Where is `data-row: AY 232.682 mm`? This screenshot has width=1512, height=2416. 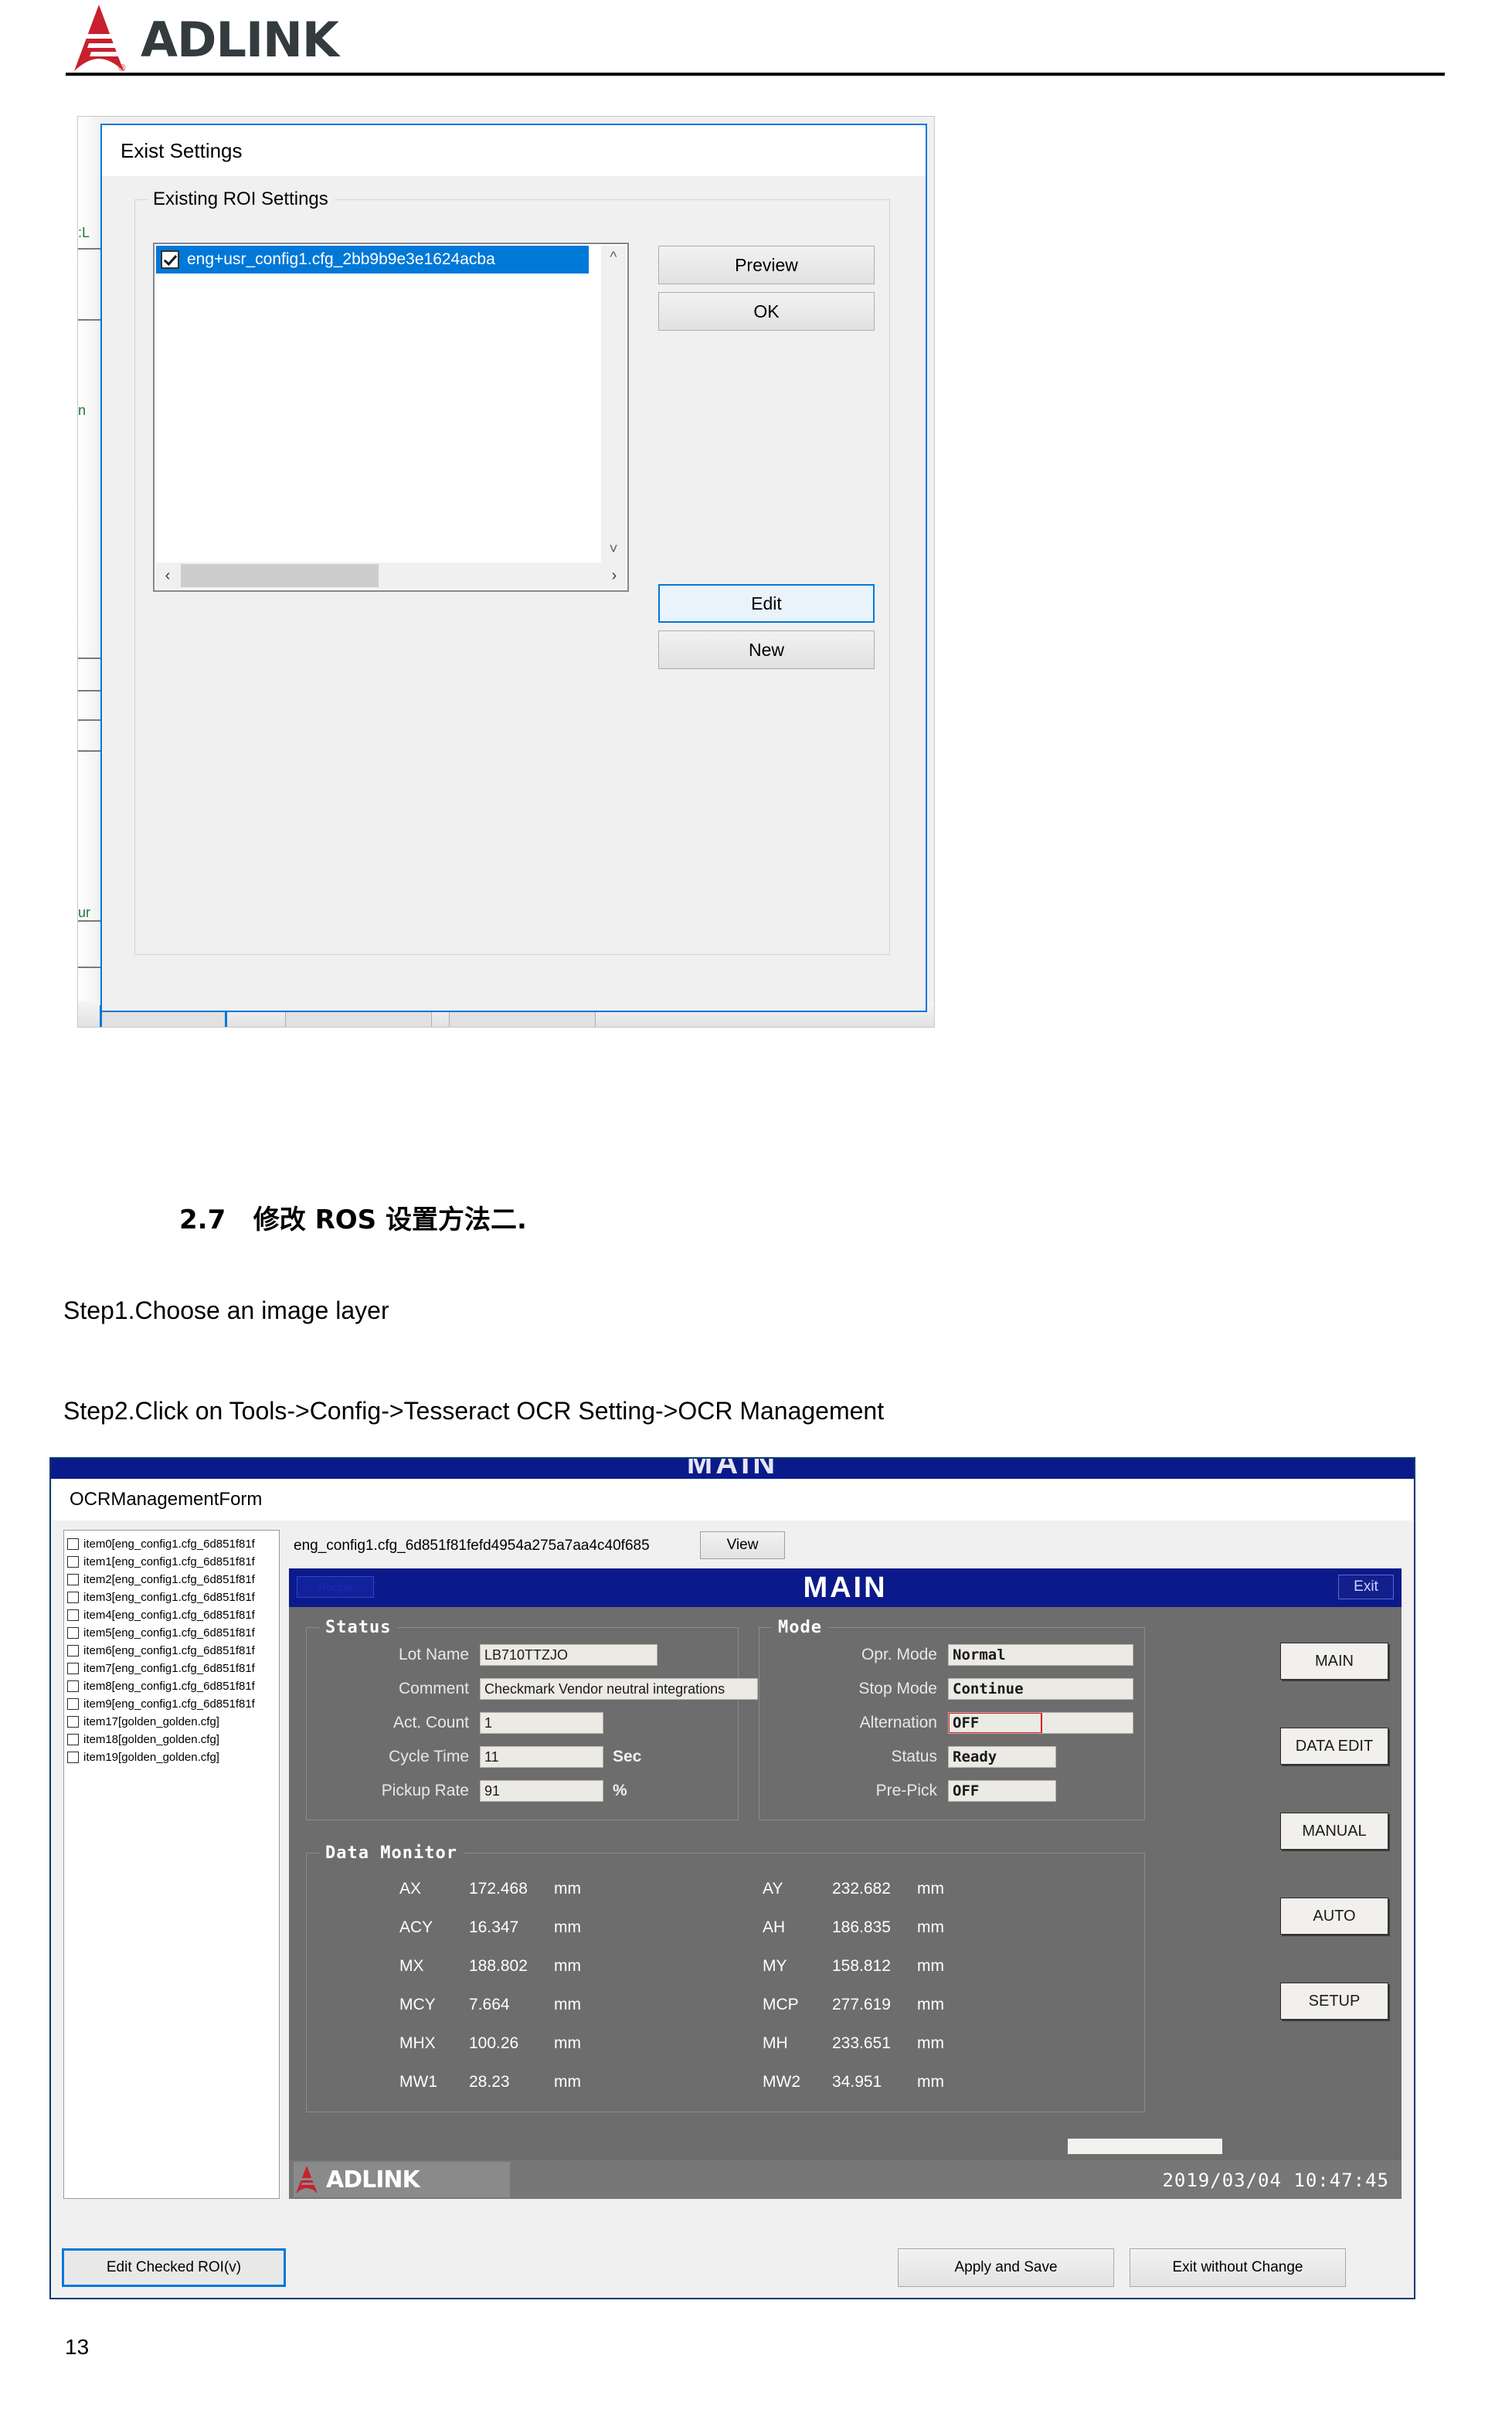 data-row: AY 232.682 mm is located at coordinates (863, 1889).